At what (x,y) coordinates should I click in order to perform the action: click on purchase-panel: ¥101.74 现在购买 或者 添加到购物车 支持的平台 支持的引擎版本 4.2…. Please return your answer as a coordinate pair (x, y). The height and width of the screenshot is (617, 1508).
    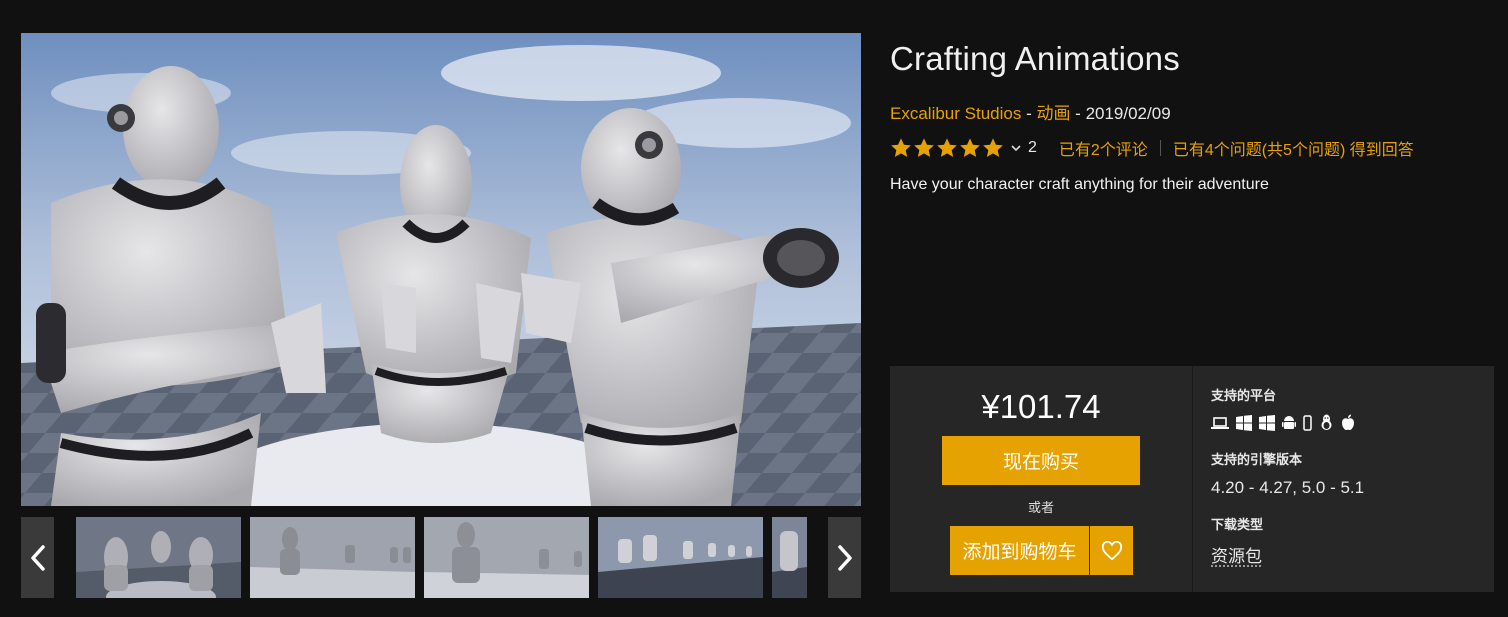
    Looking at the image, I should click on (1192, 479).